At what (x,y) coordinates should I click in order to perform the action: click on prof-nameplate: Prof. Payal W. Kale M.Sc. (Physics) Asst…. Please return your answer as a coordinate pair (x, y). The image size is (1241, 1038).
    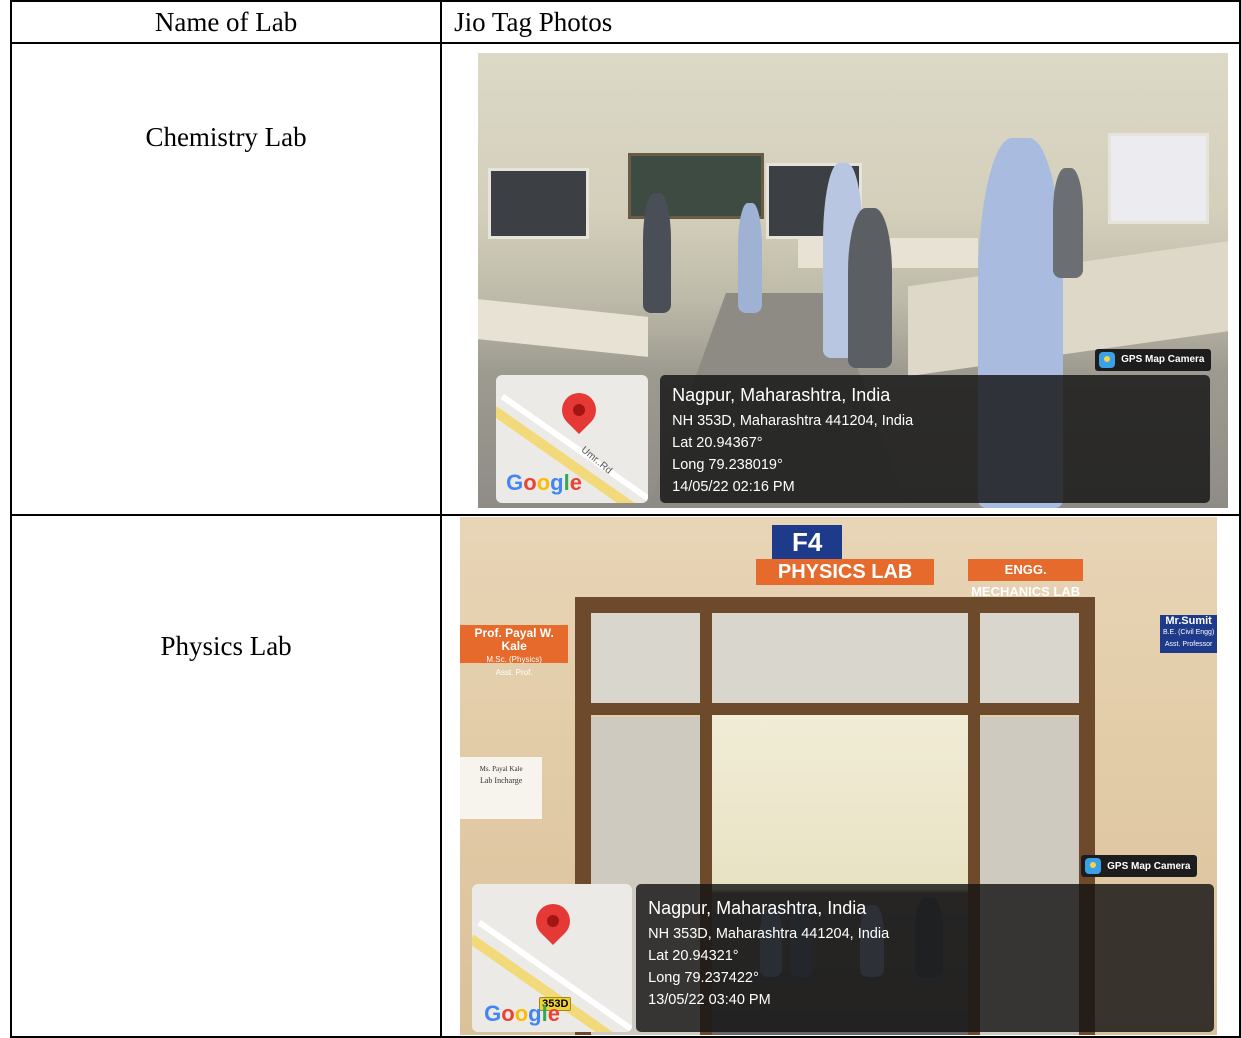
    Looking at the image, I should click on (514, 651).